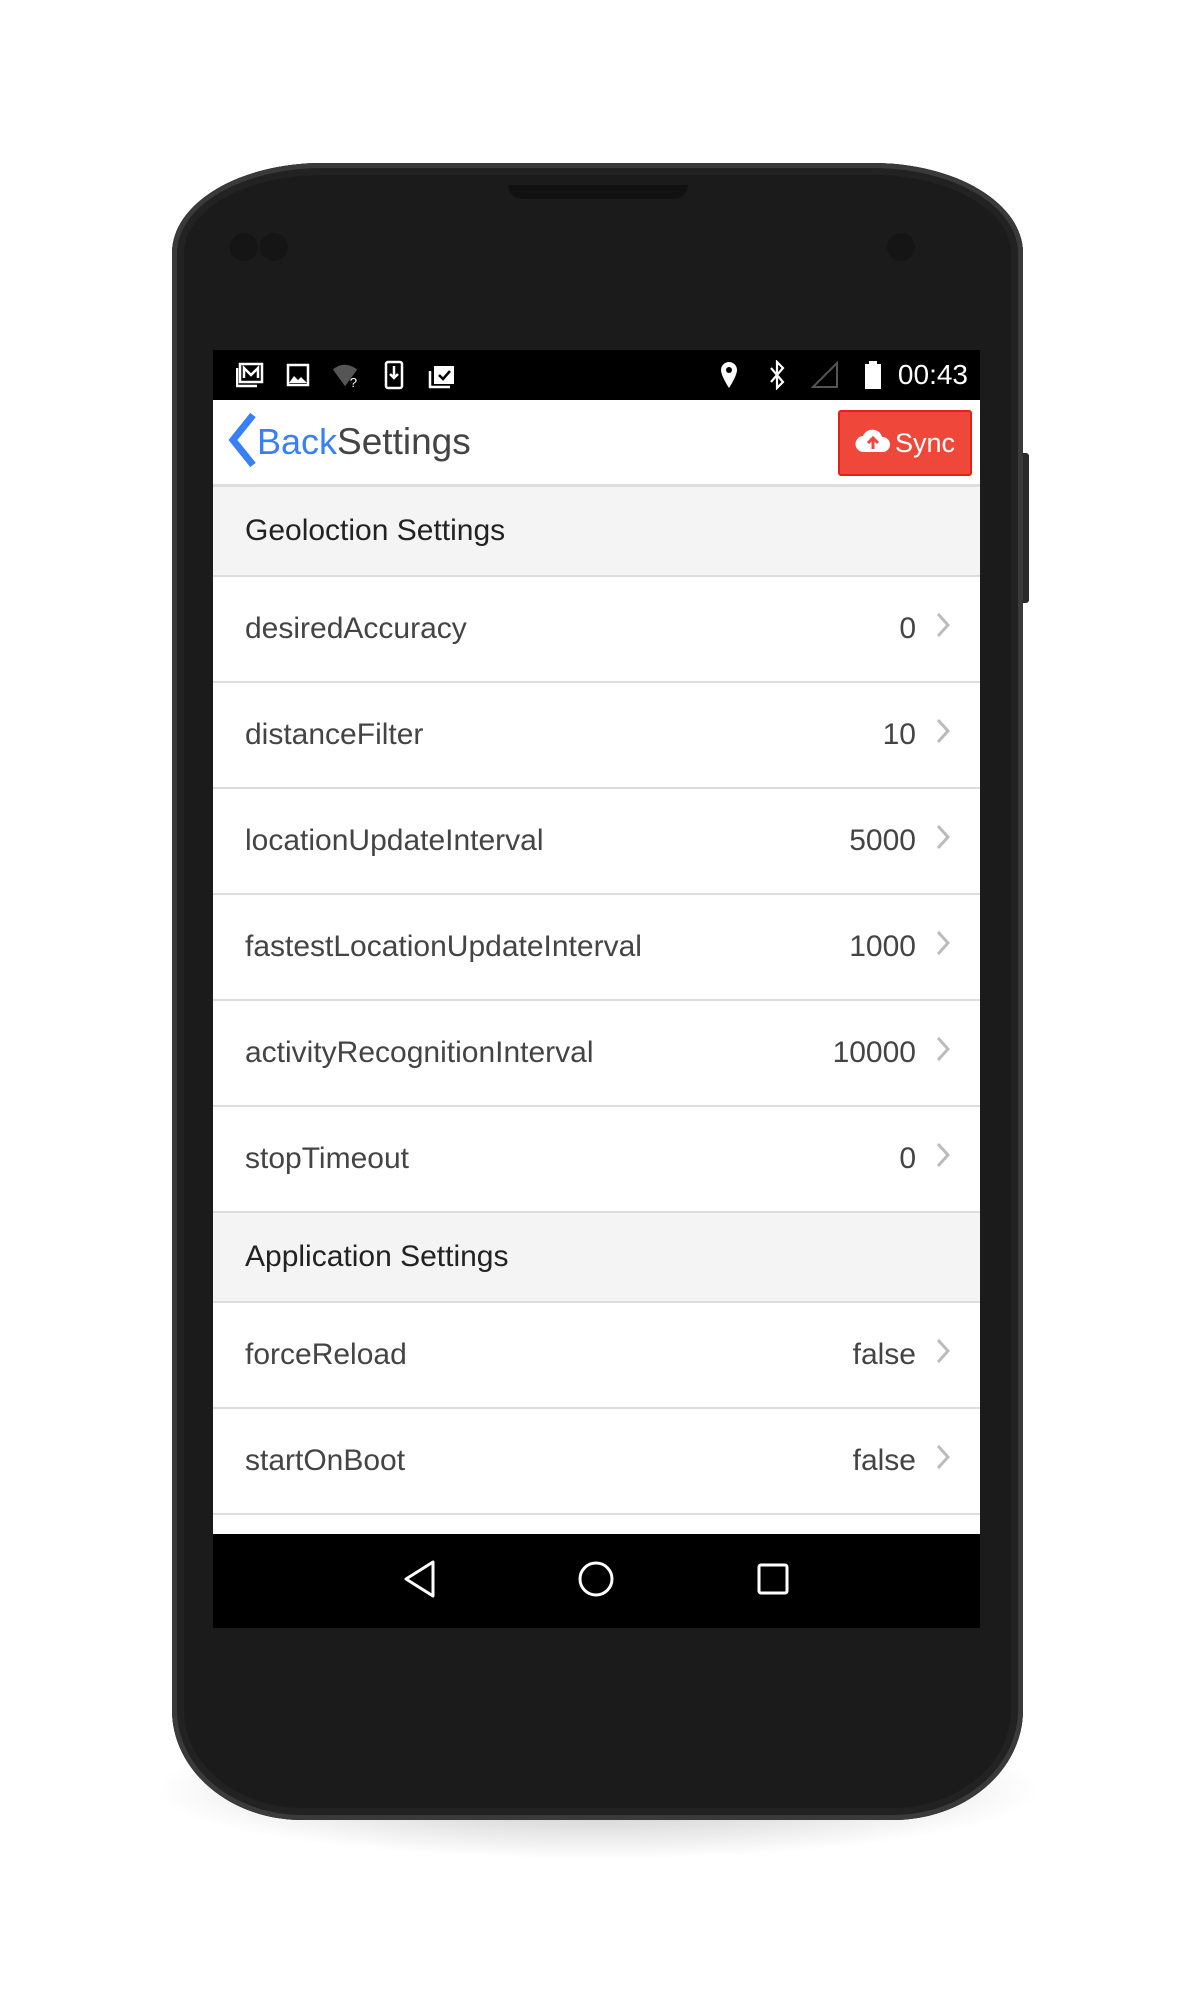  I want to click on download-icon, so click(394, 375).